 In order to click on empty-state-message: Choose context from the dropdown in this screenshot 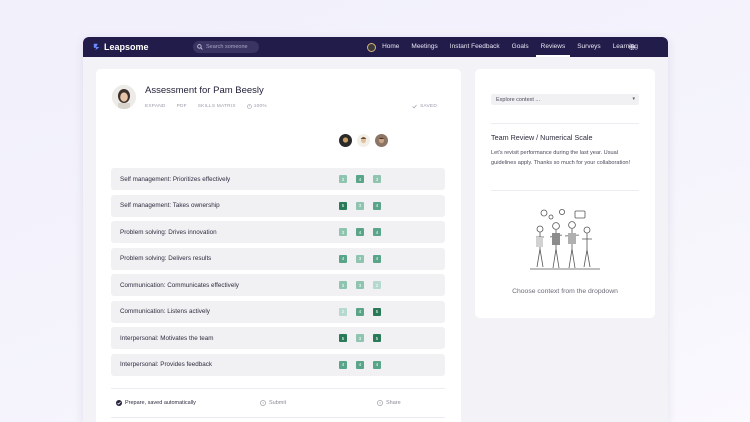, I will do `click(565, 291)`.